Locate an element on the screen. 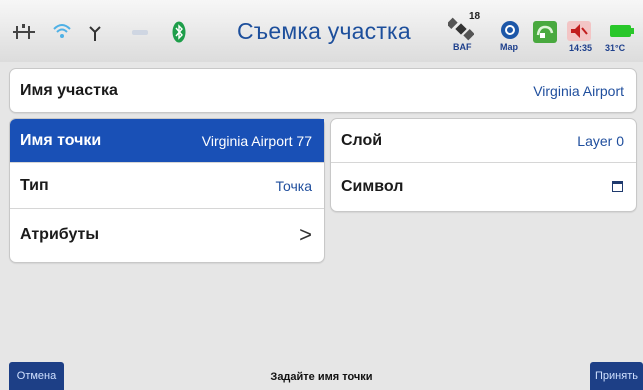  area-name-value: Virginia Airport is located at coordinates (578, 90).